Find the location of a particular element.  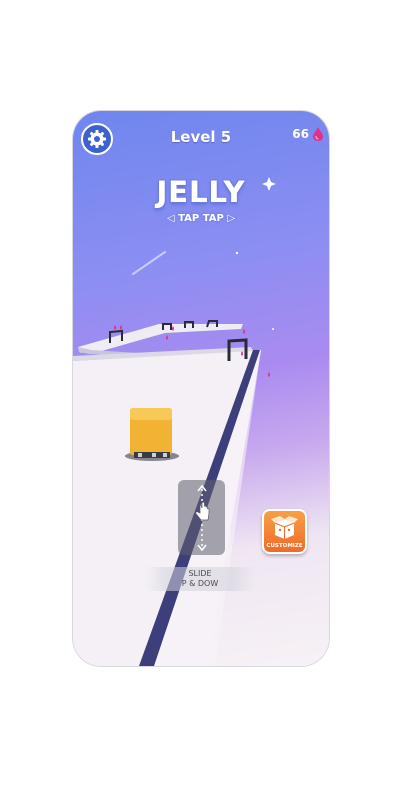

settings-button is located at coordinates (97, 139).